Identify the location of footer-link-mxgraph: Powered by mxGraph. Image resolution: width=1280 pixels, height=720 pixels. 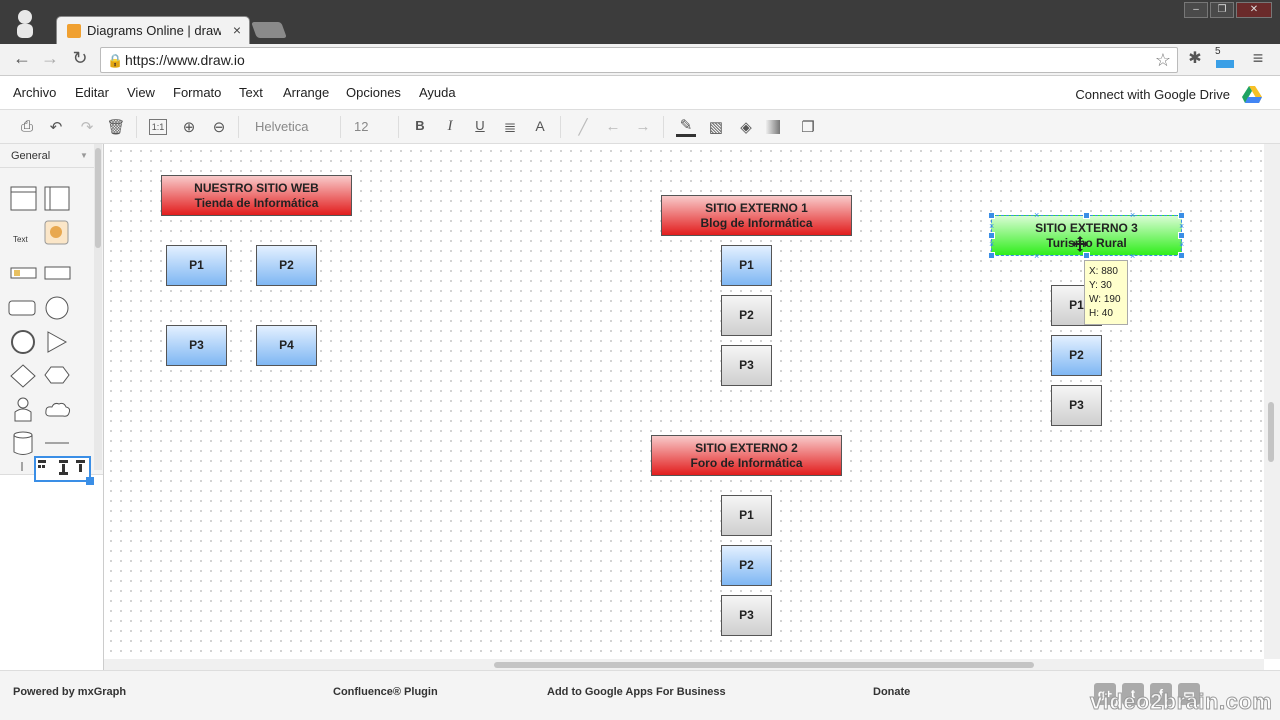
(69, 692).